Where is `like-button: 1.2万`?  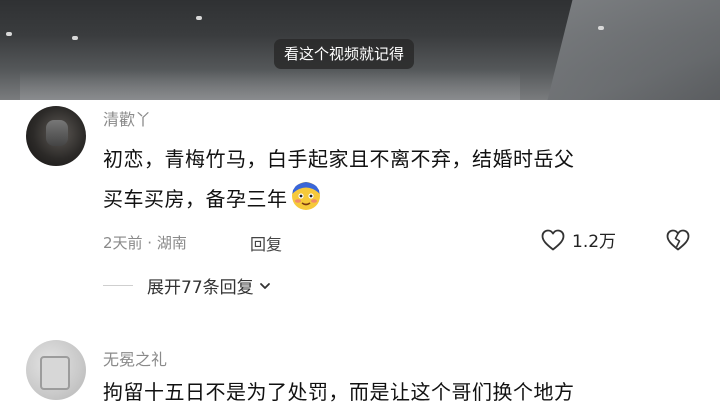
like-button: 1.2万 is located at coordinates (578, 239).